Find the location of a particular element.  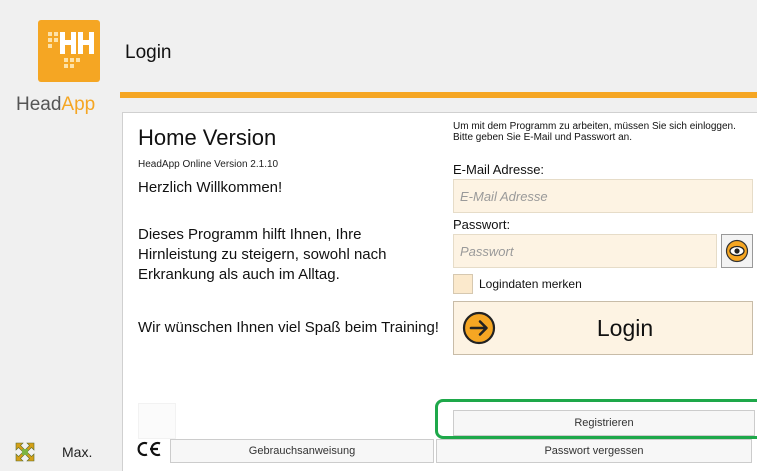

version-number: HeadApp Online Version 2.1.10 is located at coordinates (208, 164).